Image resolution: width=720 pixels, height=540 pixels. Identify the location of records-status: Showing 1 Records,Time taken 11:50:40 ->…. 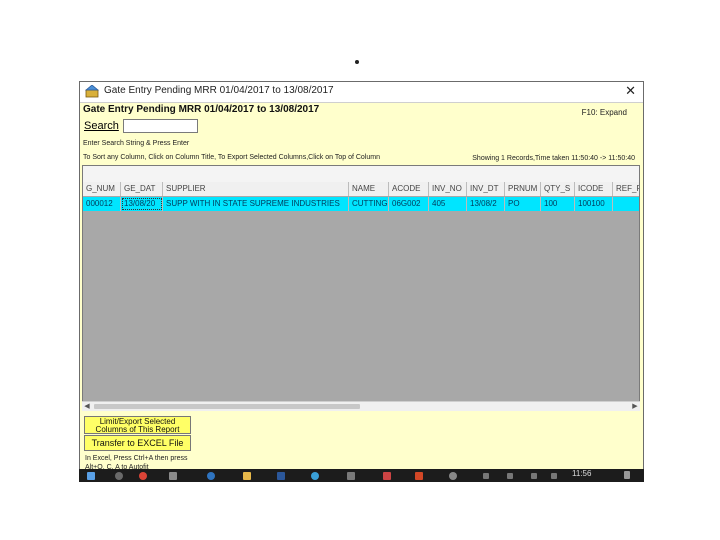
(553, 158).